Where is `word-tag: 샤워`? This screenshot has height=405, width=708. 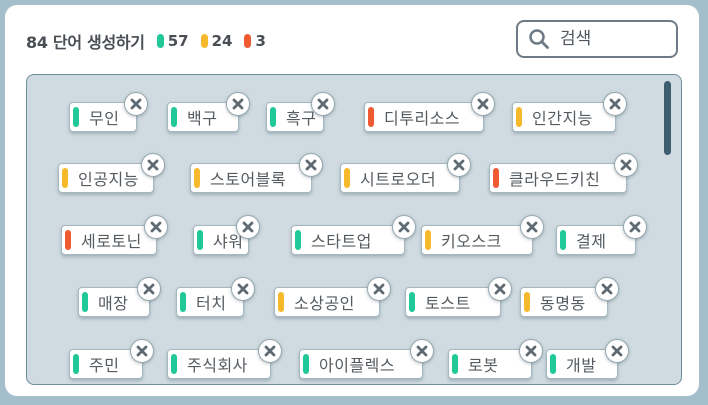 word-tag: 샤워 is located at coordinates (226, 235).